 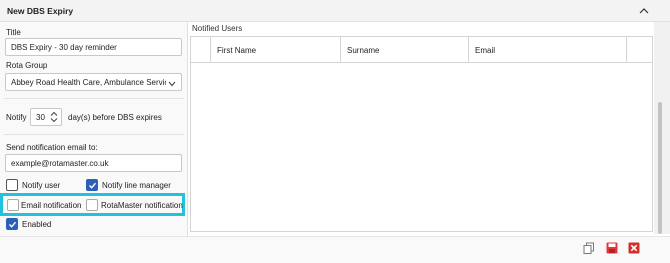 I want to click on vertical-scrollbar, so click(x=662, y=128).